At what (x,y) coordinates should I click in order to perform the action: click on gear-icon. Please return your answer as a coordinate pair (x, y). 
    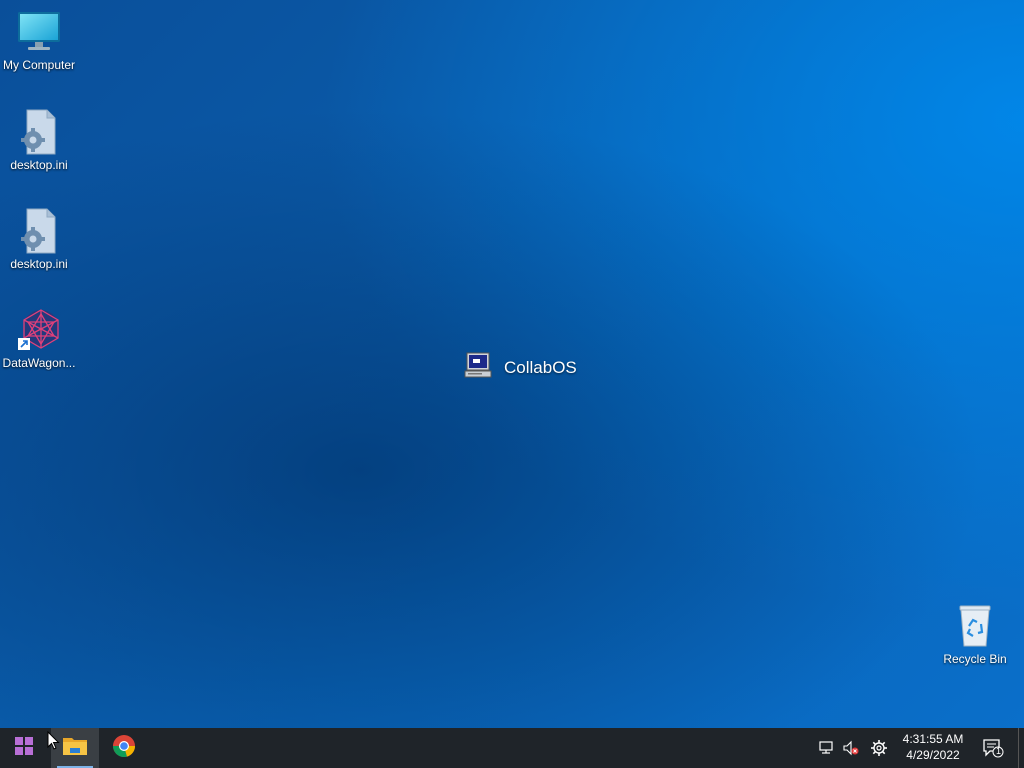
    Looking at the image, I should click on (879, 748).